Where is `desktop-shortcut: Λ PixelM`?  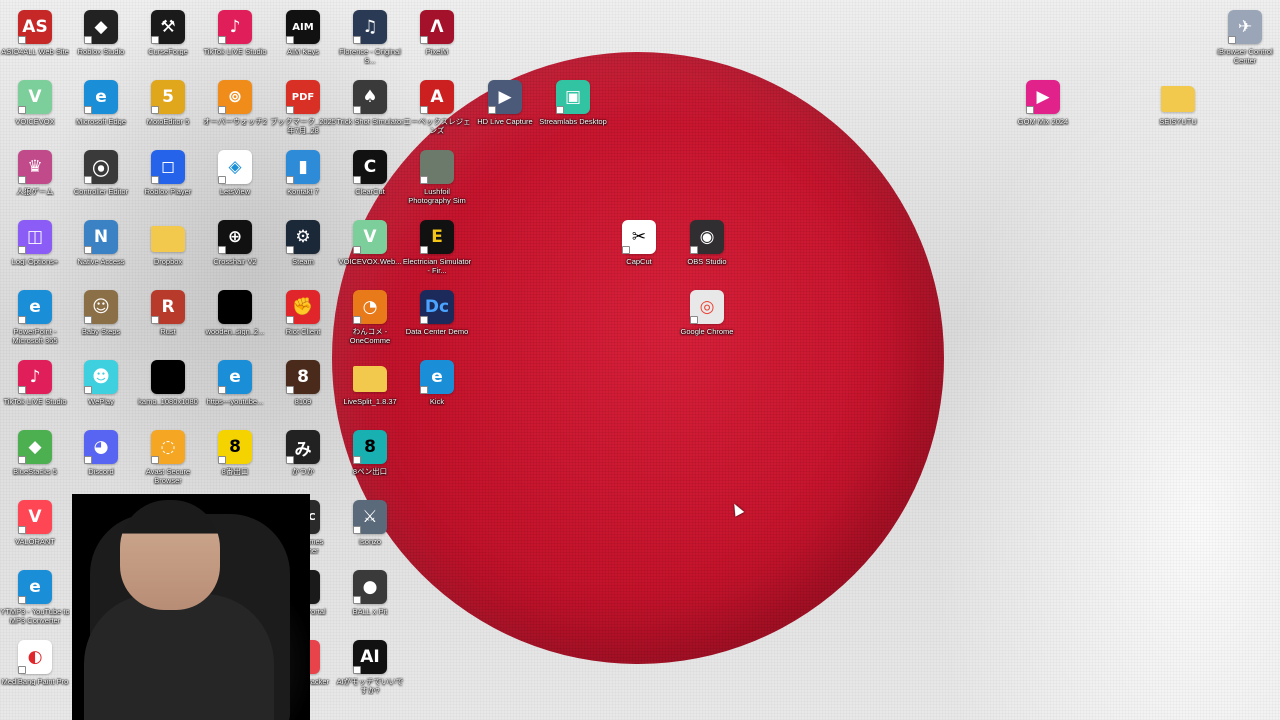 desktop-shortcut: Λ PixelM is located at coordinates (437, 33).